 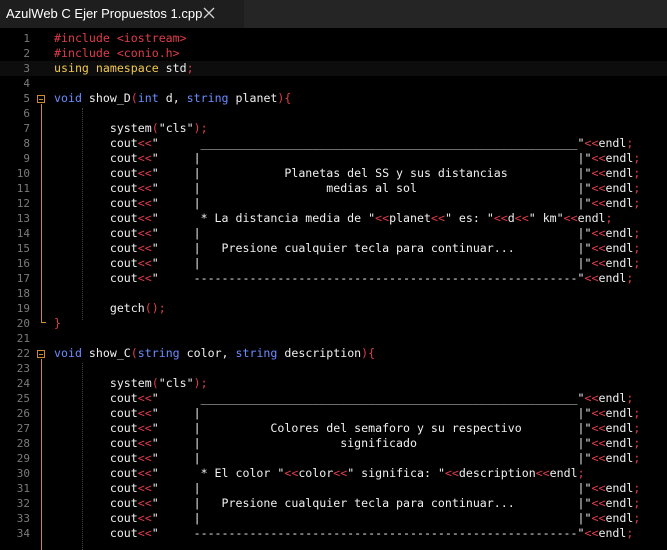 I want to click on code-line: 9 cout<<" | |"<<endl;, so click(x=333, y=158).